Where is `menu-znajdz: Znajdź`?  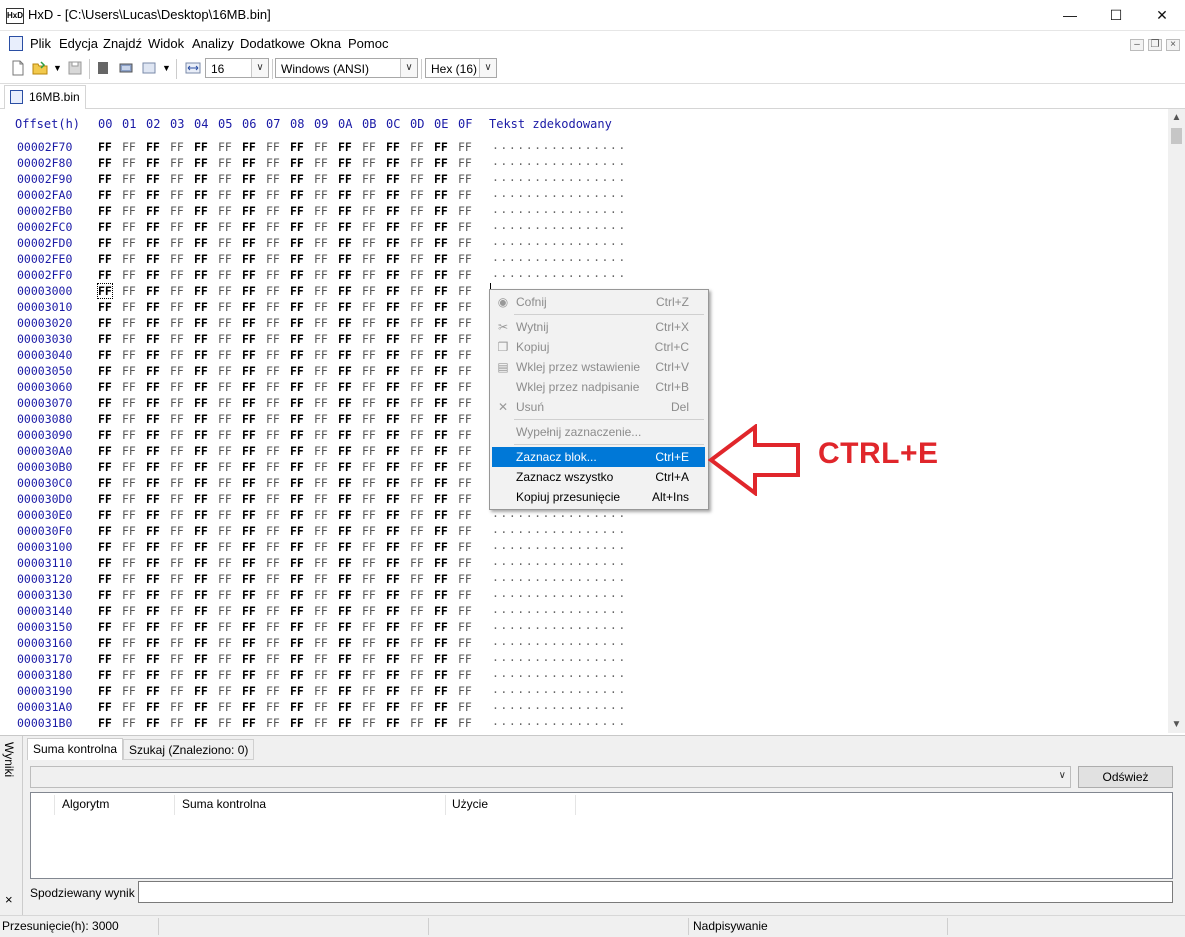 menu-znajdz: Znajdź is located at coordinates (122, 43).